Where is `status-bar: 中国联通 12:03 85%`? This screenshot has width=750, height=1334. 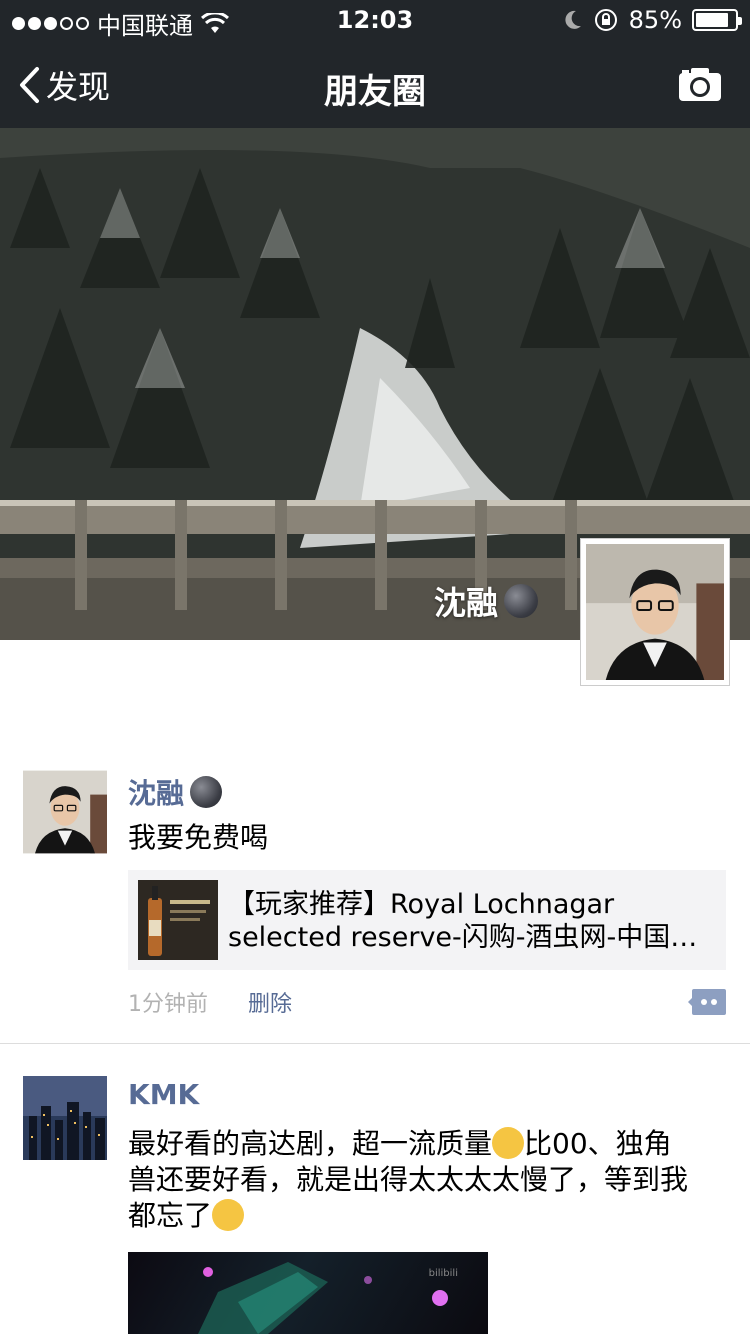 status-bar: 中国联通 12:03 85% is located at coordinates (375, 20).